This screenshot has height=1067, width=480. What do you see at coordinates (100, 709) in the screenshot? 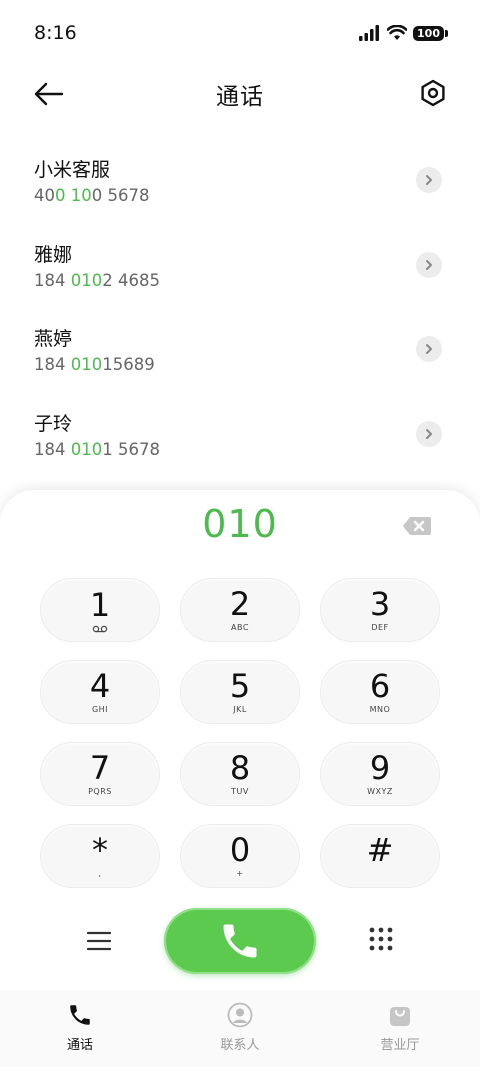
I see `key-letters: GHI` at bounding box center [100, 709].